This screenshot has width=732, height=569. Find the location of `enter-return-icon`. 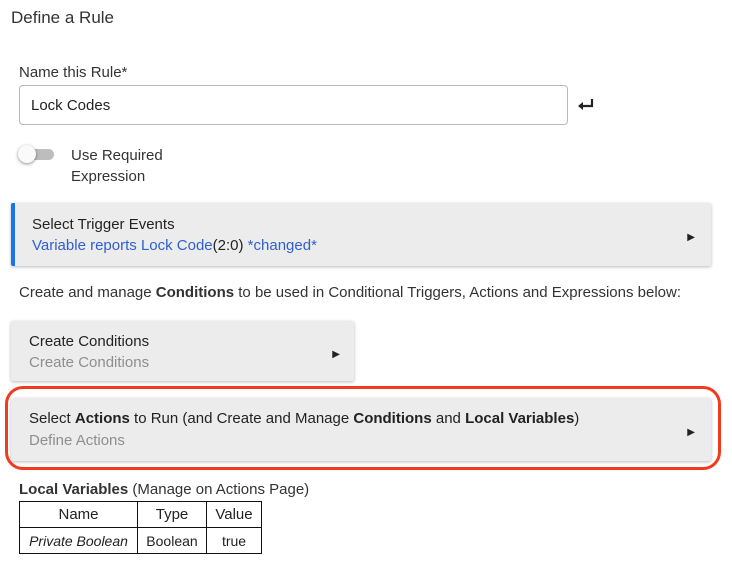

enter-return-icon is located at coordinates (586, 105).